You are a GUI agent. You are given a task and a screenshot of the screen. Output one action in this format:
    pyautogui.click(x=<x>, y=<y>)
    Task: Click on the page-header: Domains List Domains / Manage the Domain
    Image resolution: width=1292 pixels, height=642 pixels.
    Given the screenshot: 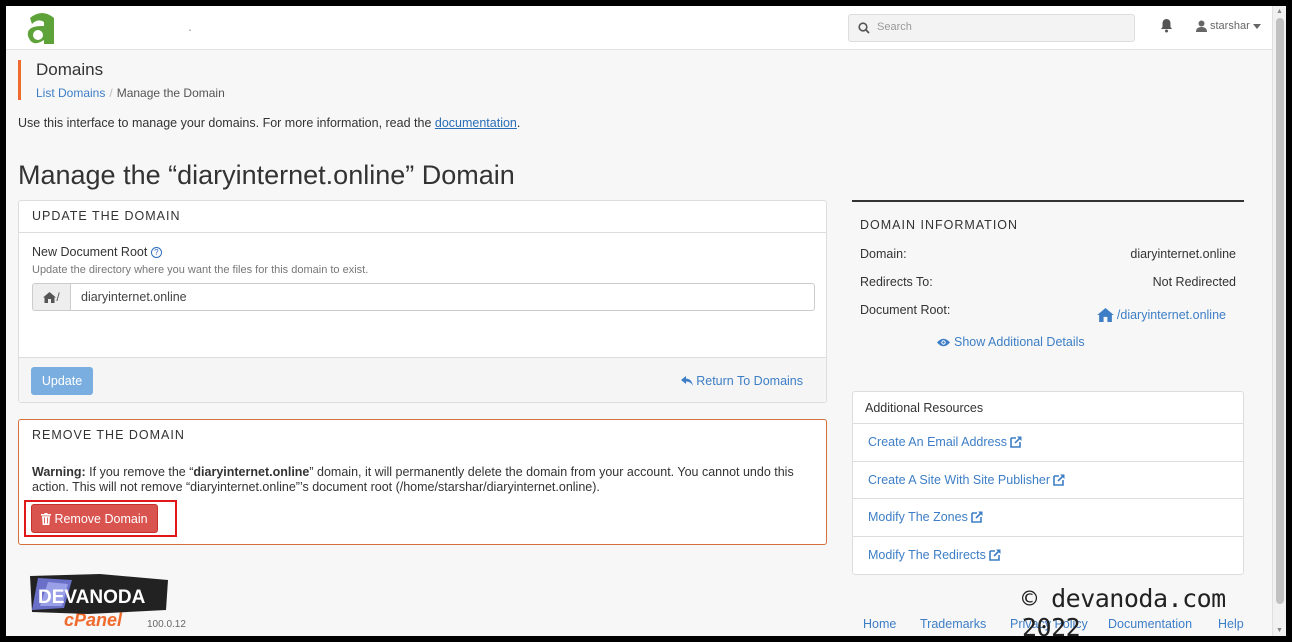 What is the action you would take?
    pyautogui.click(x=121, y=80)
    